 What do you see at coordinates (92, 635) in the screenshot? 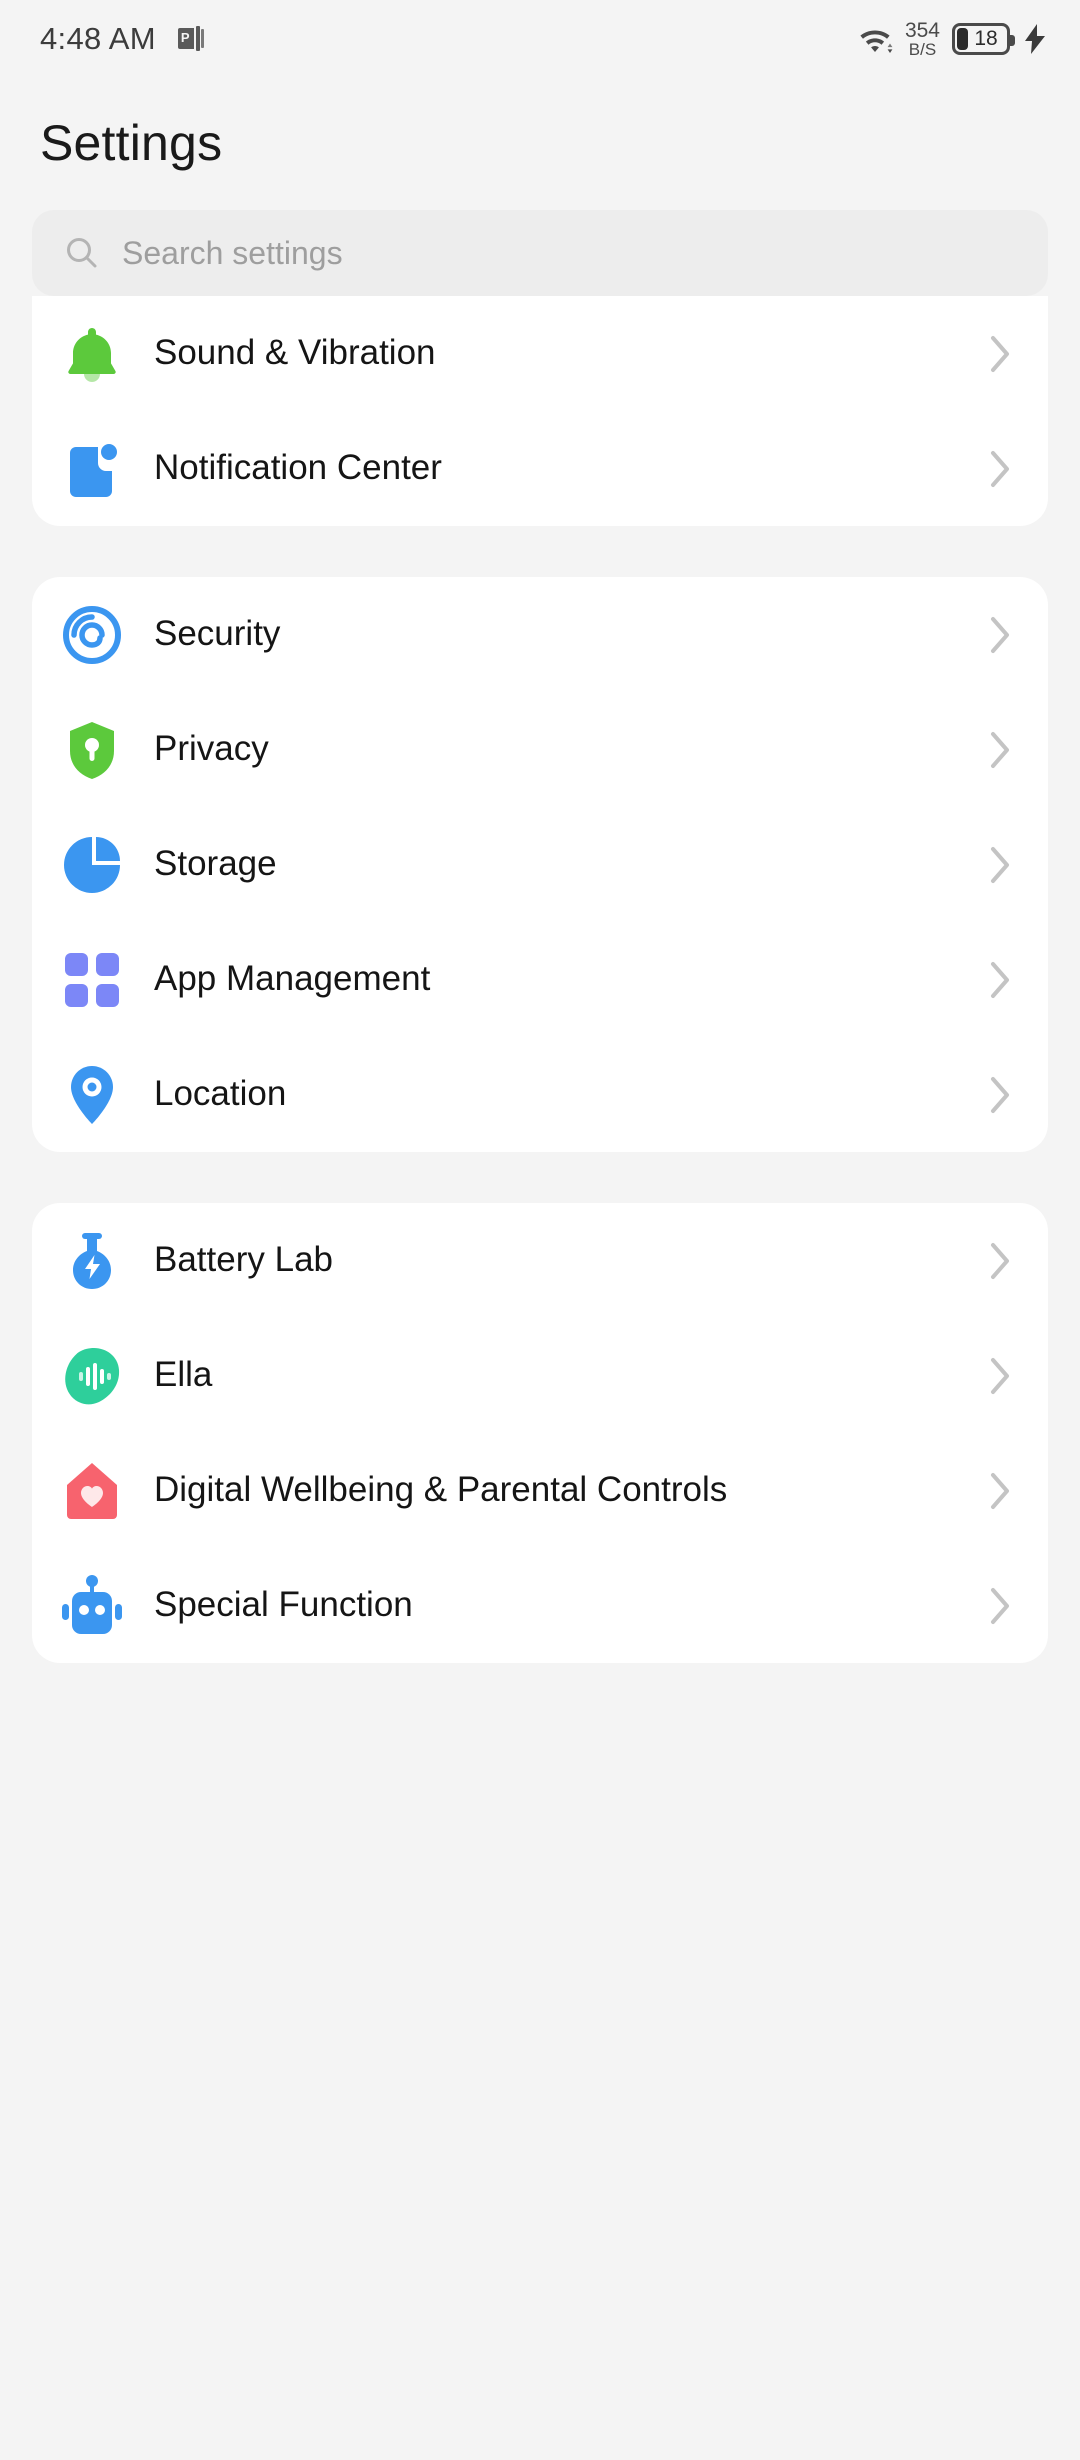
I see `fingerprint-circle-icon` at bounding box center [92, 635].